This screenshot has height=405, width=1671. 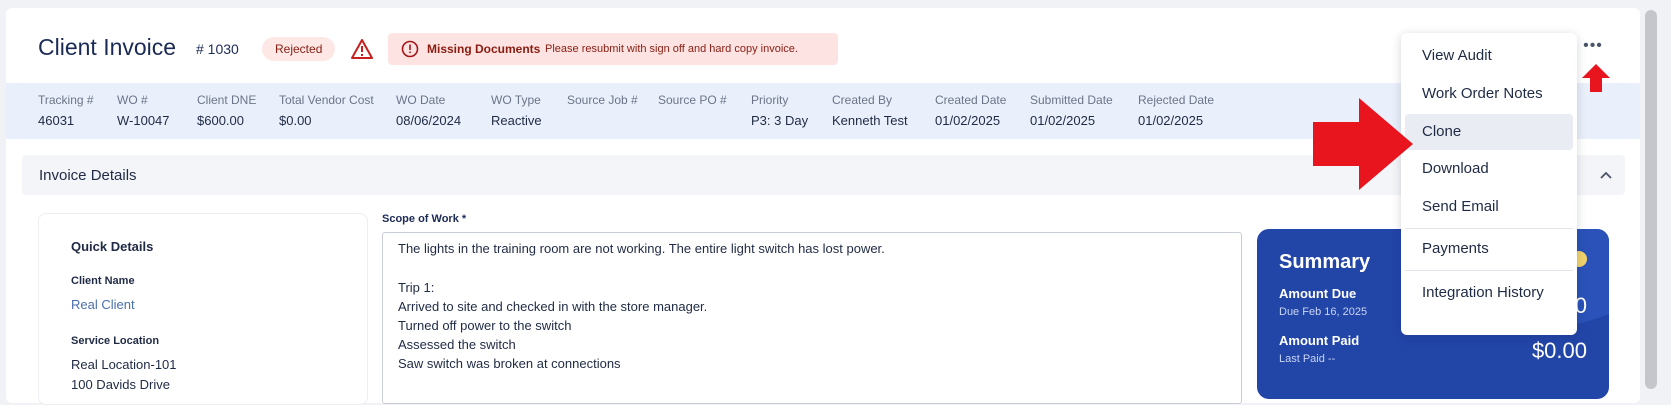 I want to click on meta-wo-number: WO # W-10047, so click(x=143, y=110).